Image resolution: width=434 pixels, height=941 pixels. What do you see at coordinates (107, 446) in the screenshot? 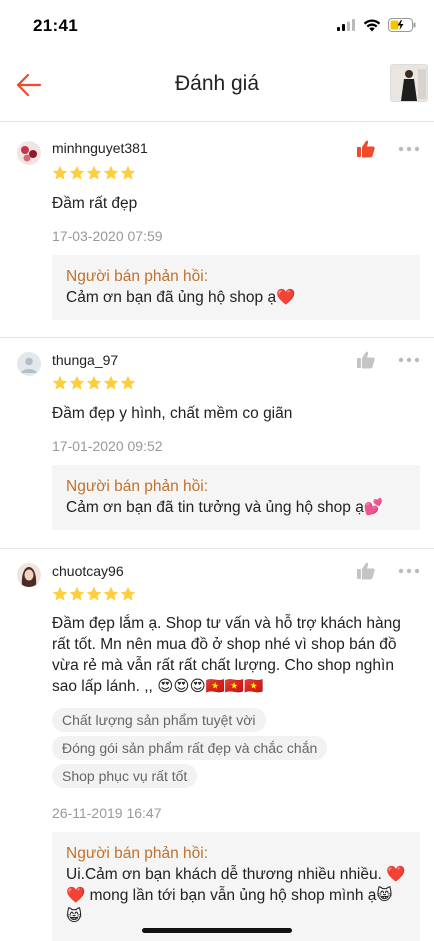
I see `review-date: 17-01-2020 09:52` at bounding box center [107, 446].